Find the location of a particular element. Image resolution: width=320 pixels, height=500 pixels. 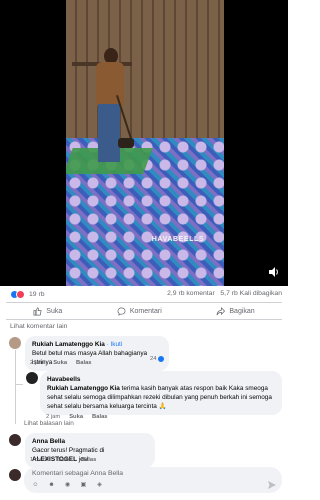

reply-reply-link: Balas is located at coordinates (99, 417).